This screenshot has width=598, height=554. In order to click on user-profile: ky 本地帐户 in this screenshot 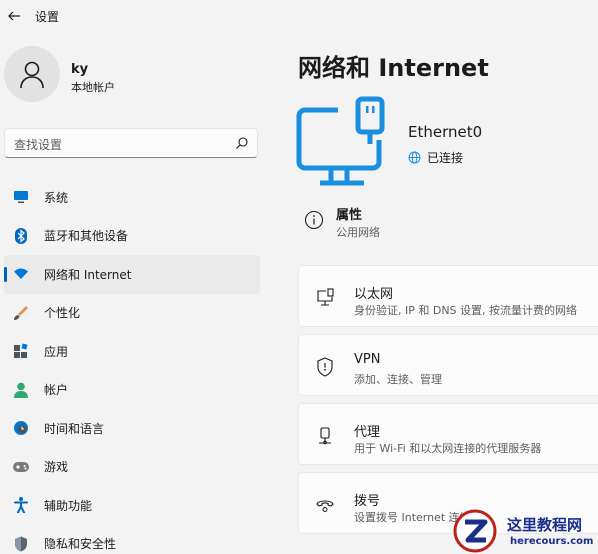, I will do `click(129, 76)`.